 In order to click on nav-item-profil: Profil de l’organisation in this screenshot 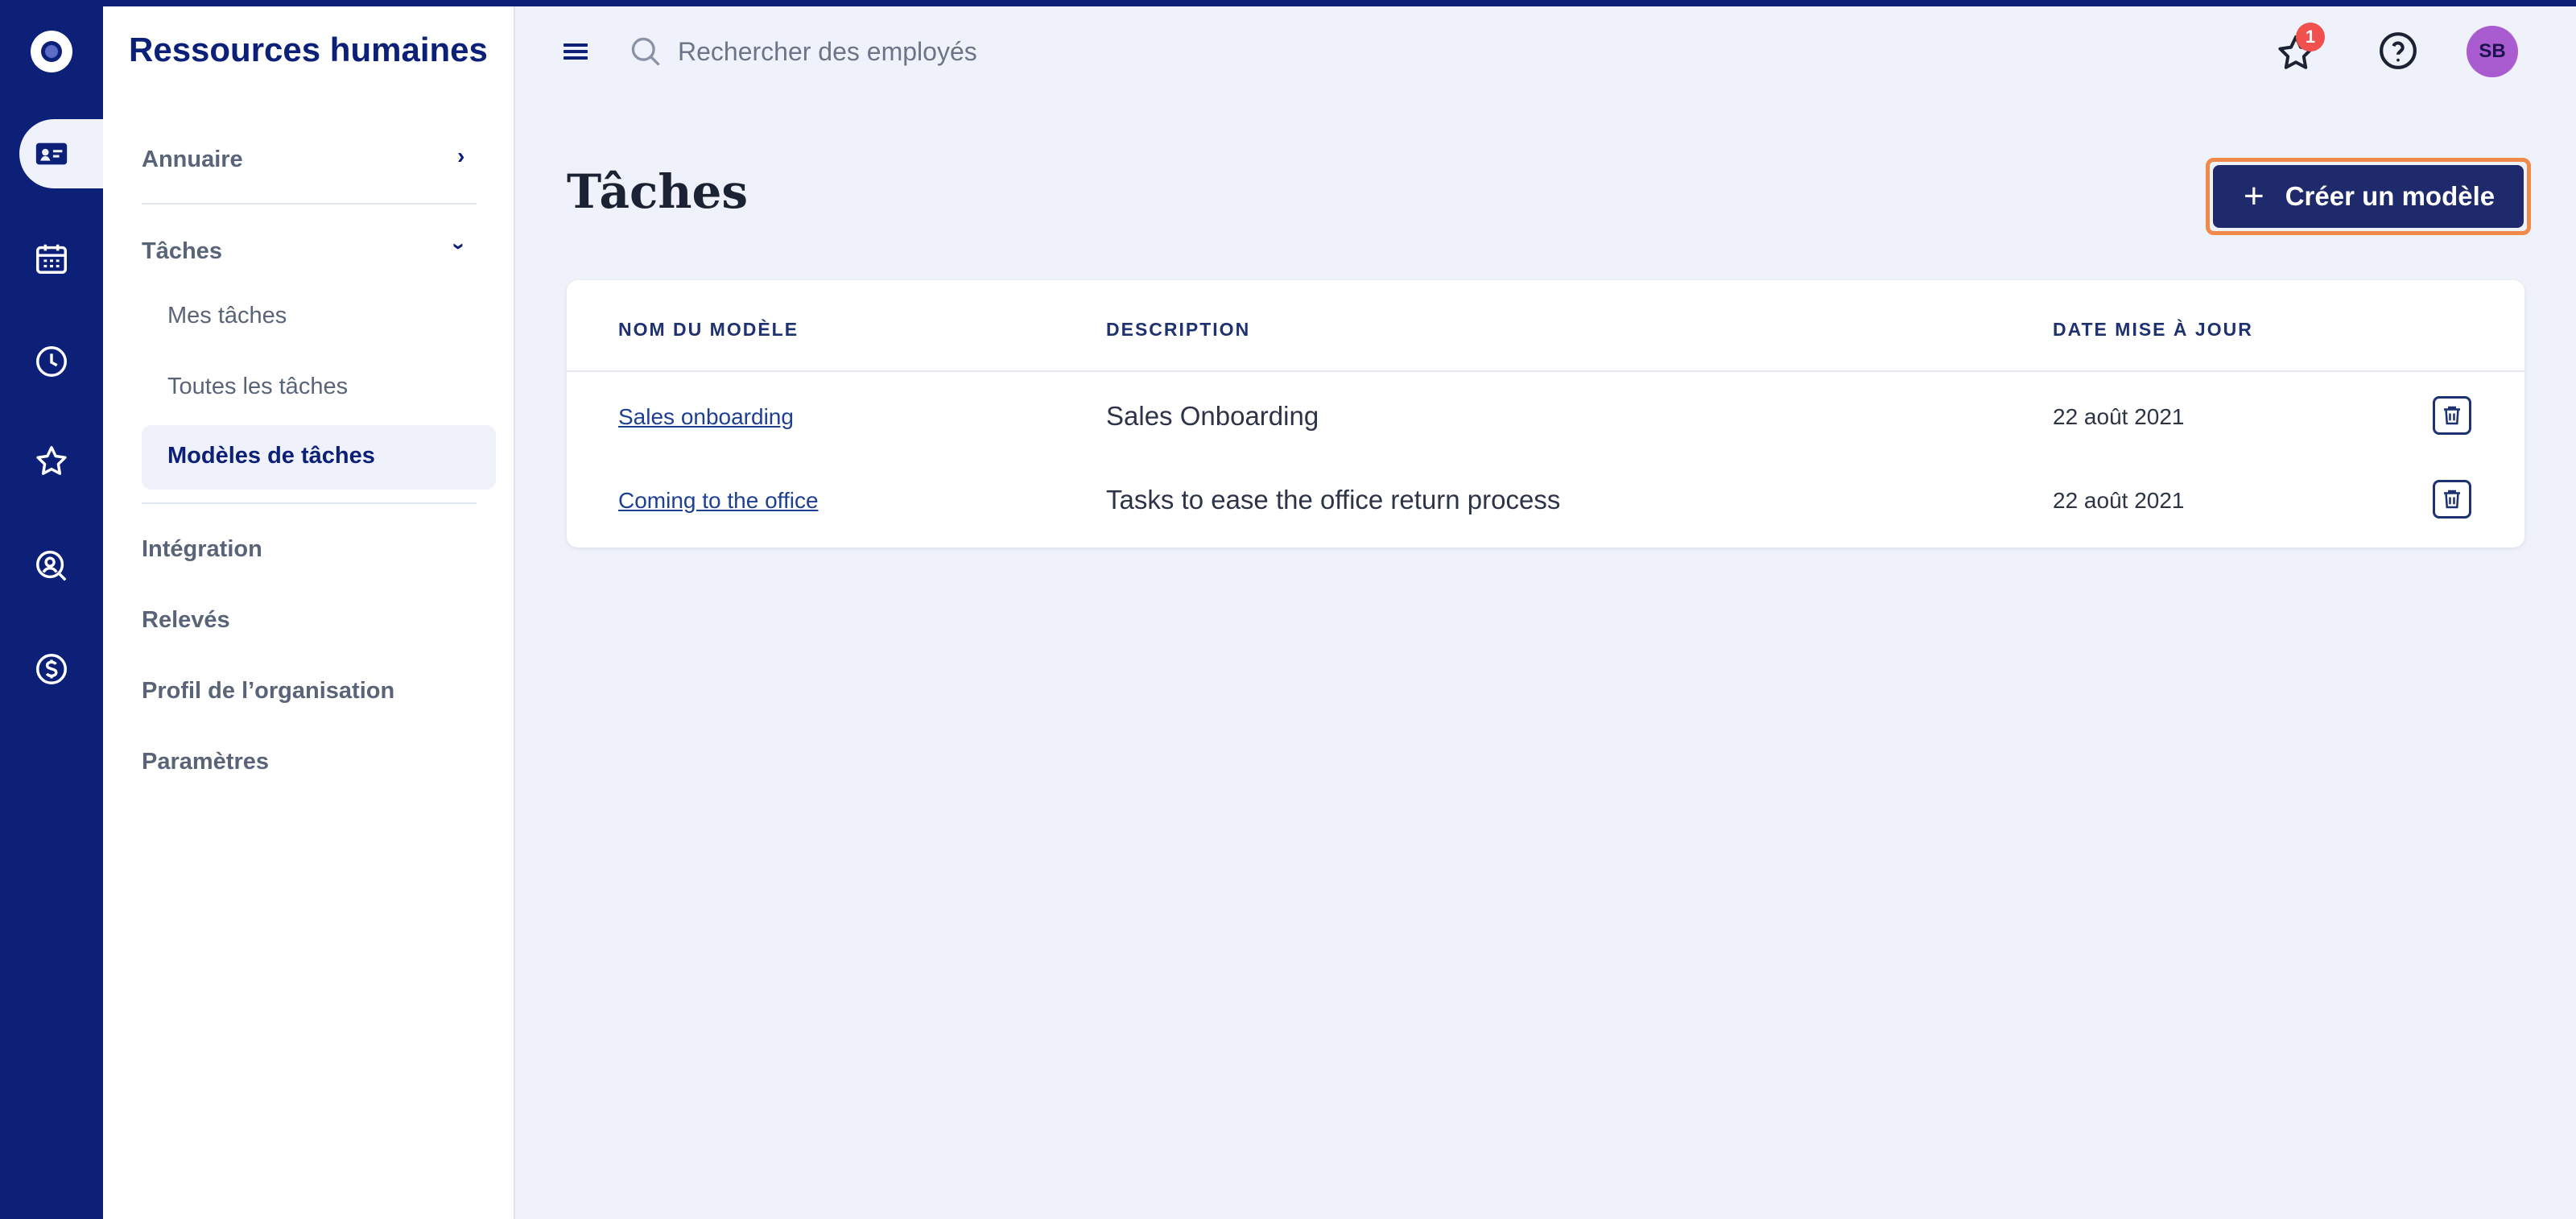, I will do `click(268, 692)`.